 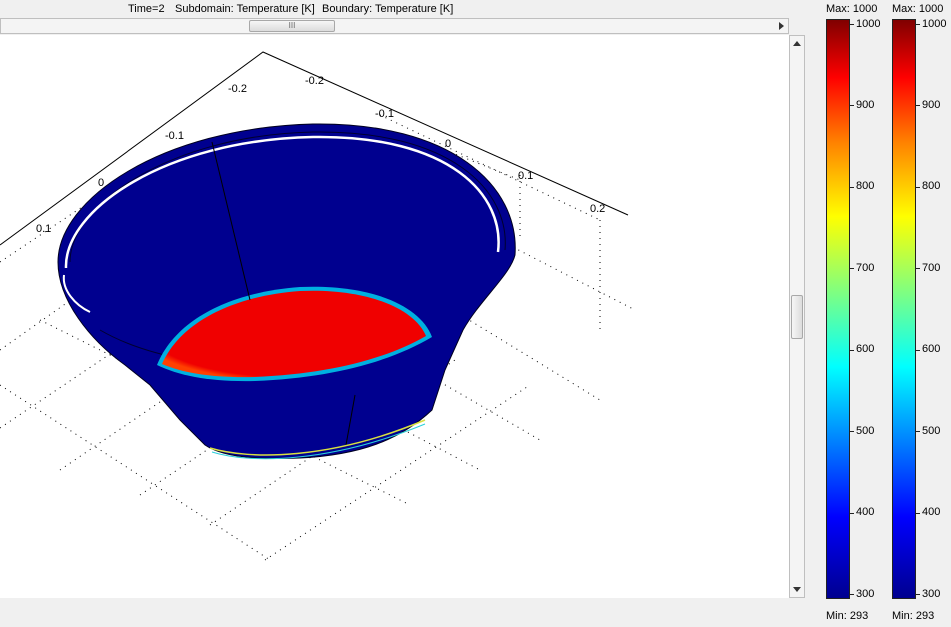 I want to click on x-tick-label: -0.2, so click(x=314, y=81).